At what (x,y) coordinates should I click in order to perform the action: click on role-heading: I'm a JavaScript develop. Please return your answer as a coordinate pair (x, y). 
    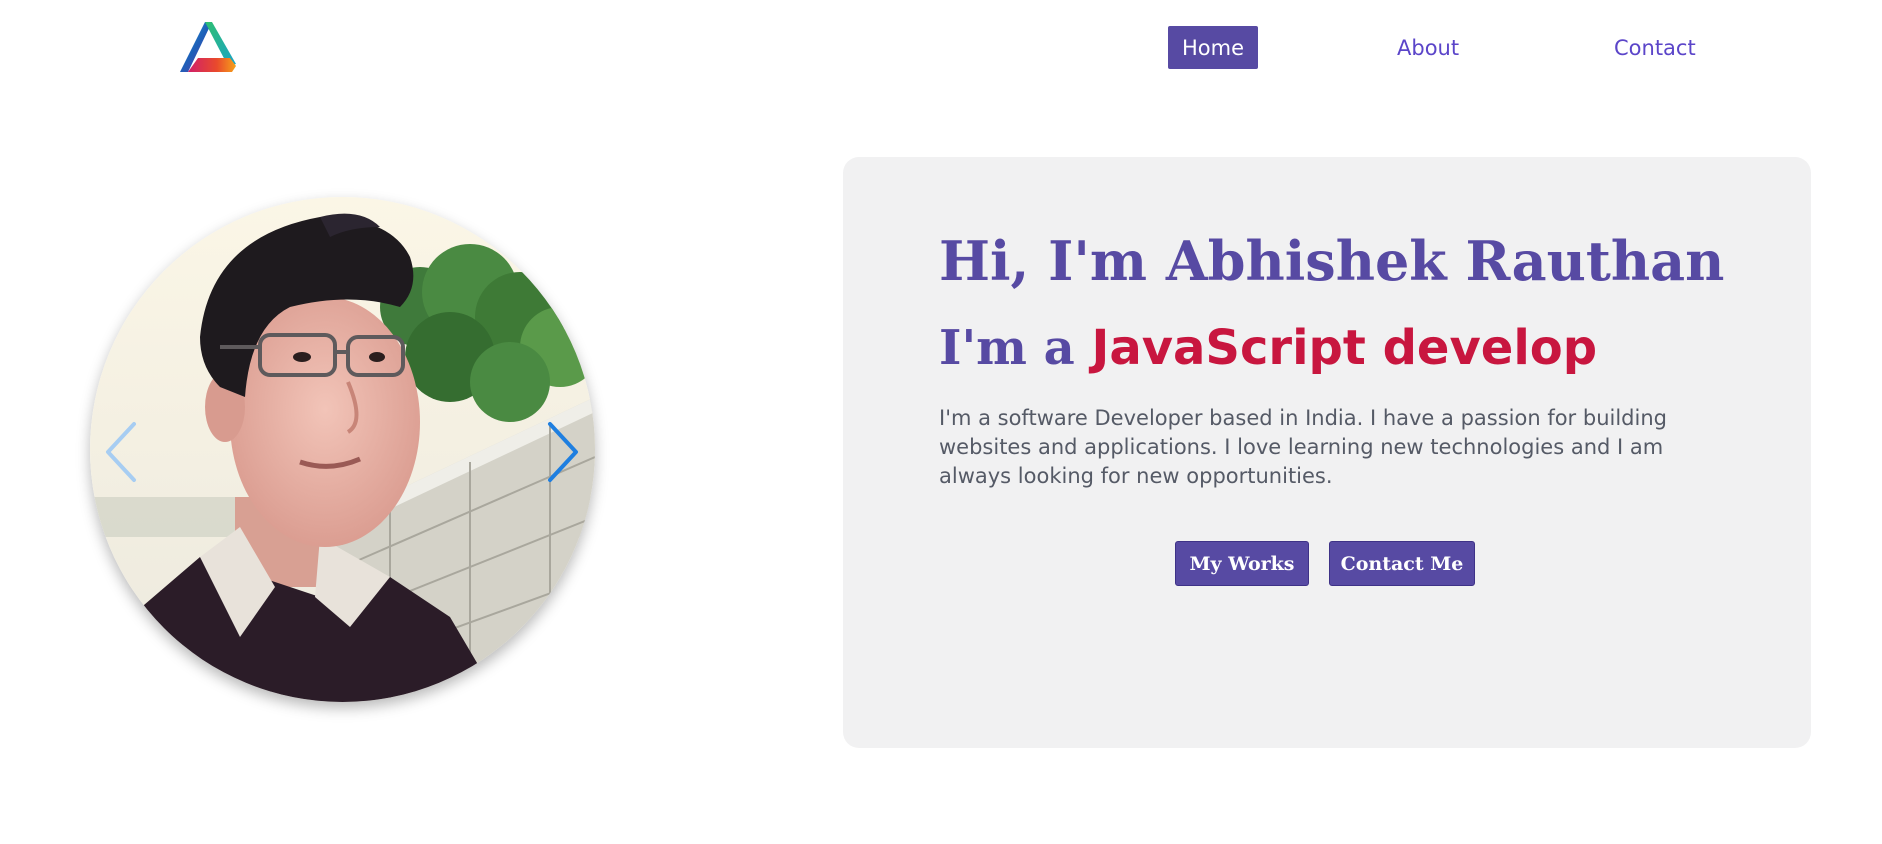
    Looking at the image, I should click on (1268, 348).